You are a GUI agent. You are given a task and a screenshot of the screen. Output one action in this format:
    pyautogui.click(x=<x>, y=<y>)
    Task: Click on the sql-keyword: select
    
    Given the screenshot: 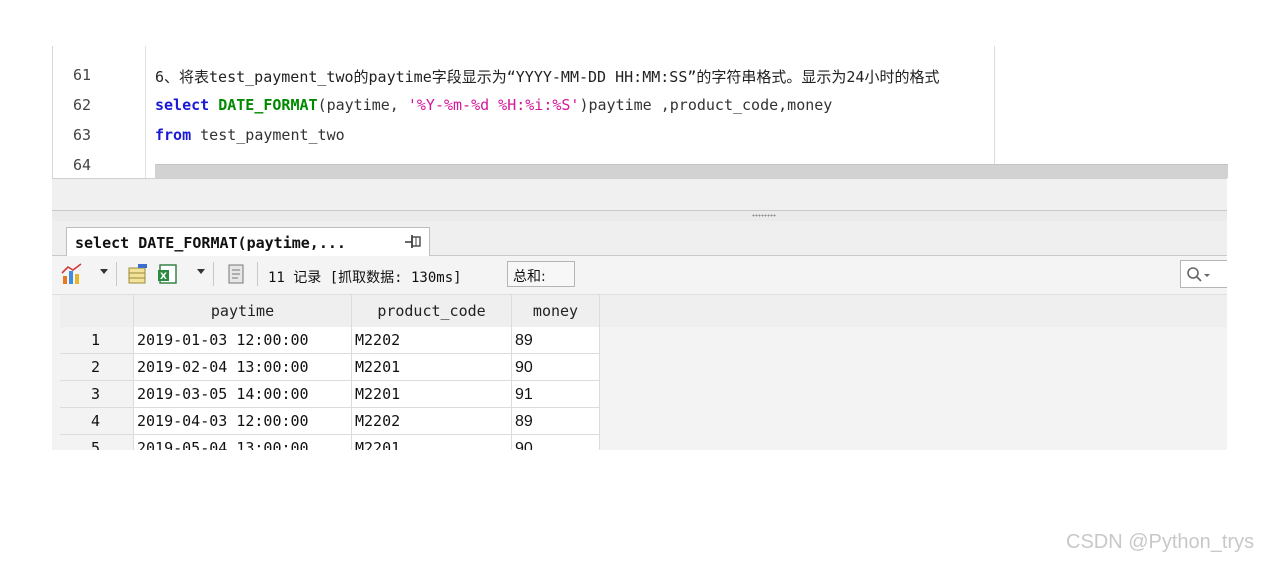 What is the action you would take?
    pyautogui.click(x=182, y=105)
    